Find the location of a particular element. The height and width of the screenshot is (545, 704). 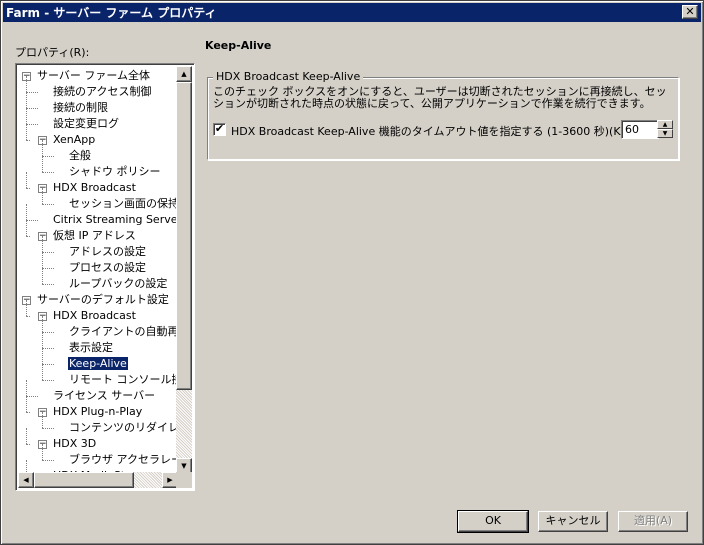

tree-item: リモート コンソール接続 is located at coordinates (123, 380).